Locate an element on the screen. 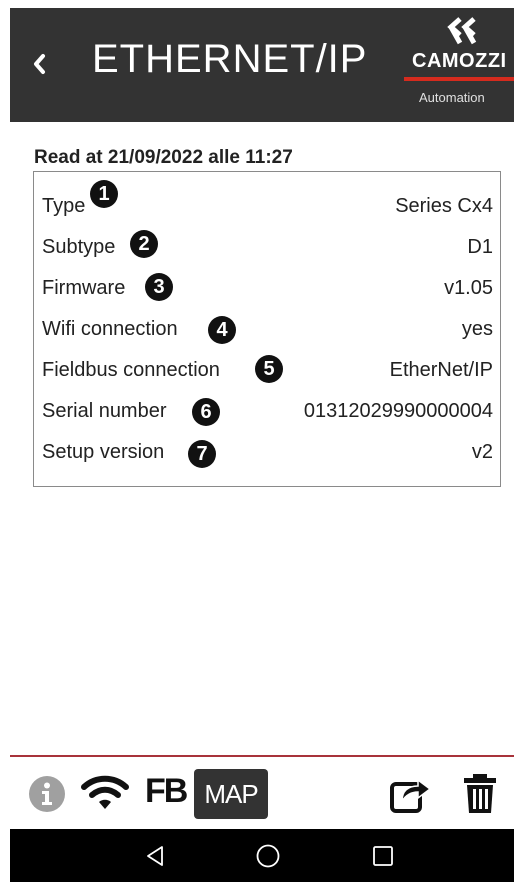  info-icon is located at coordinates (47, 794).